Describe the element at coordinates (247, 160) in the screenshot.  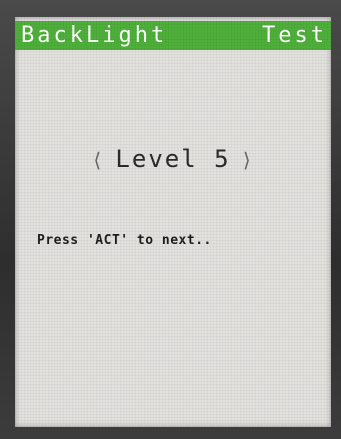
I see `right-bracket-icon: ⟩` at that location.